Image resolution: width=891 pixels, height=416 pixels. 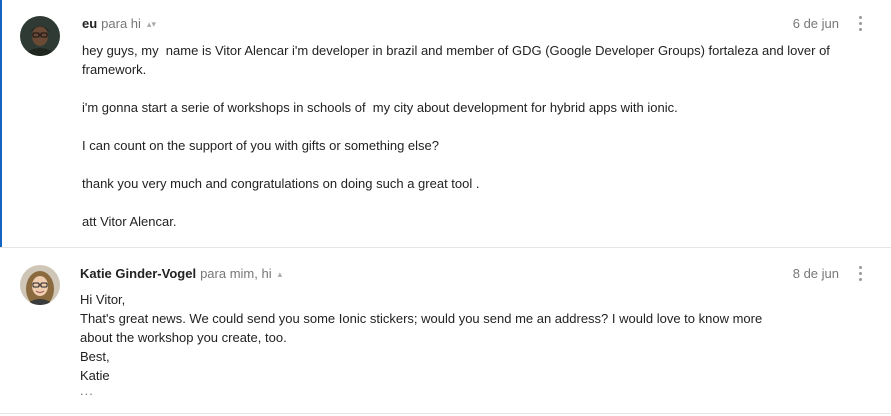 What do you see at coordinates (445, 413) in the screenshot?
I see `divider` at bounding box center [445, 413].